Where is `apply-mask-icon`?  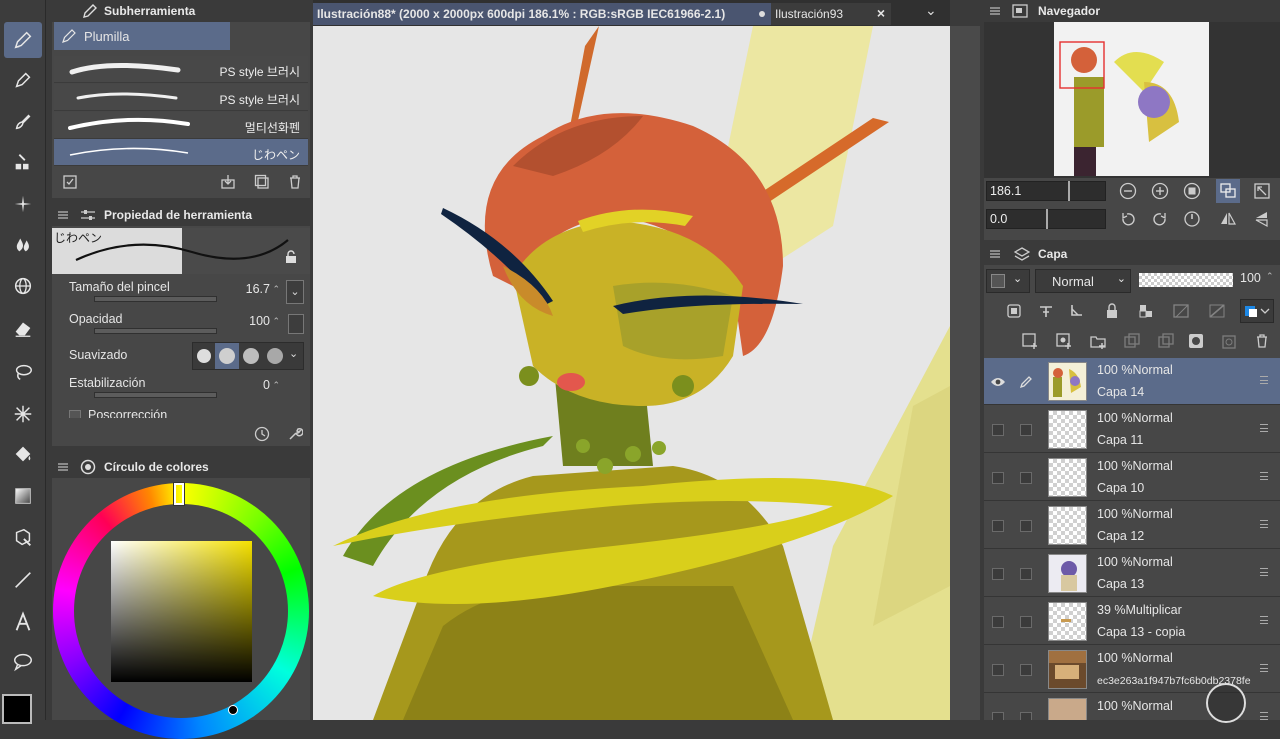
apply-mask-icon is located at coordinates (1230, 341).